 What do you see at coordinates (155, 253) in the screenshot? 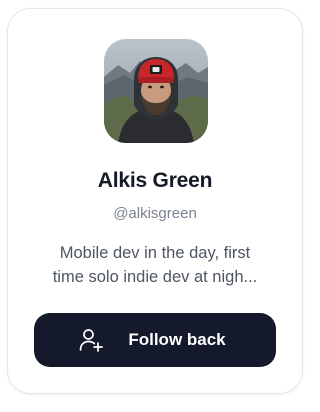
I see `bio-line: Mobile dev in the day, first` at bounding box center [155, 253].